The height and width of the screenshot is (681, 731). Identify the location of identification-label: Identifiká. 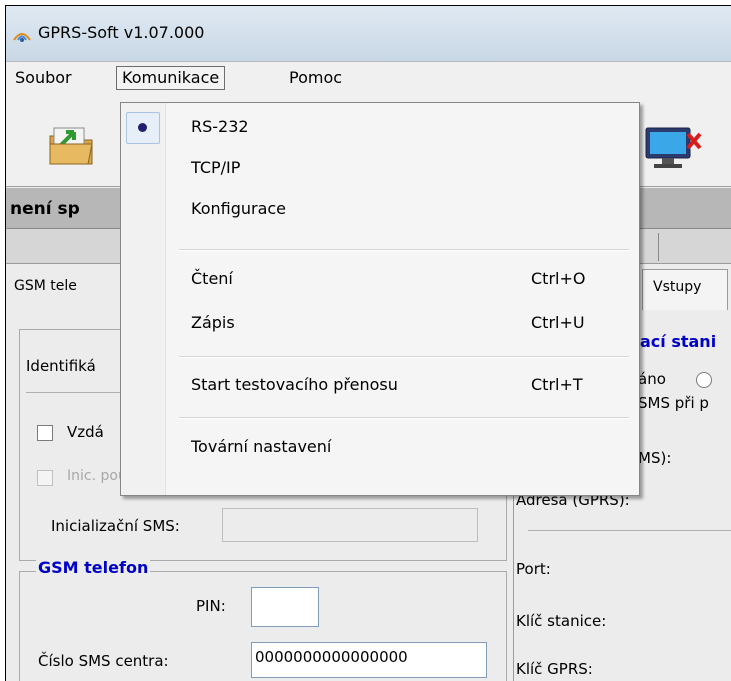
(61, 366).